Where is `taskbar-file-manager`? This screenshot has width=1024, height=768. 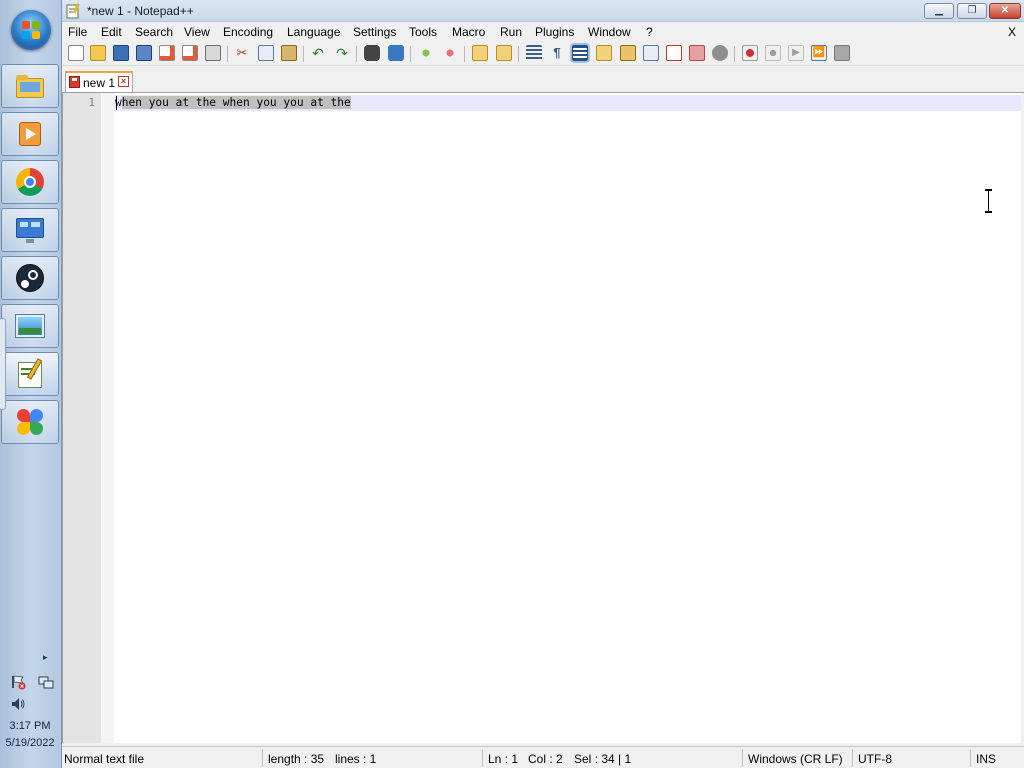 taskbar-file-manager is located at coordinates (30, 86).